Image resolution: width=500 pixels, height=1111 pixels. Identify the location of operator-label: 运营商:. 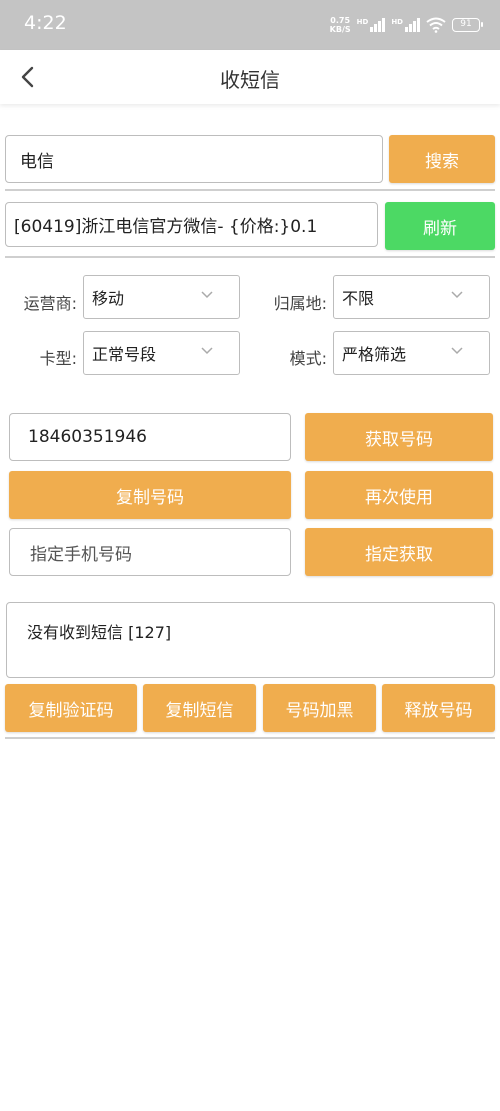
(50, 303).